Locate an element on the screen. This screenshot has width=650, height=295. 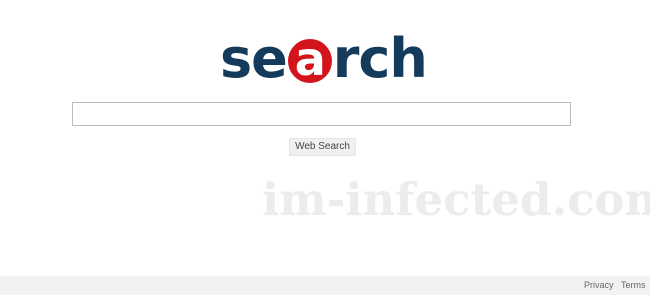
terms-link: Terms is located at coordinates (633, 285).